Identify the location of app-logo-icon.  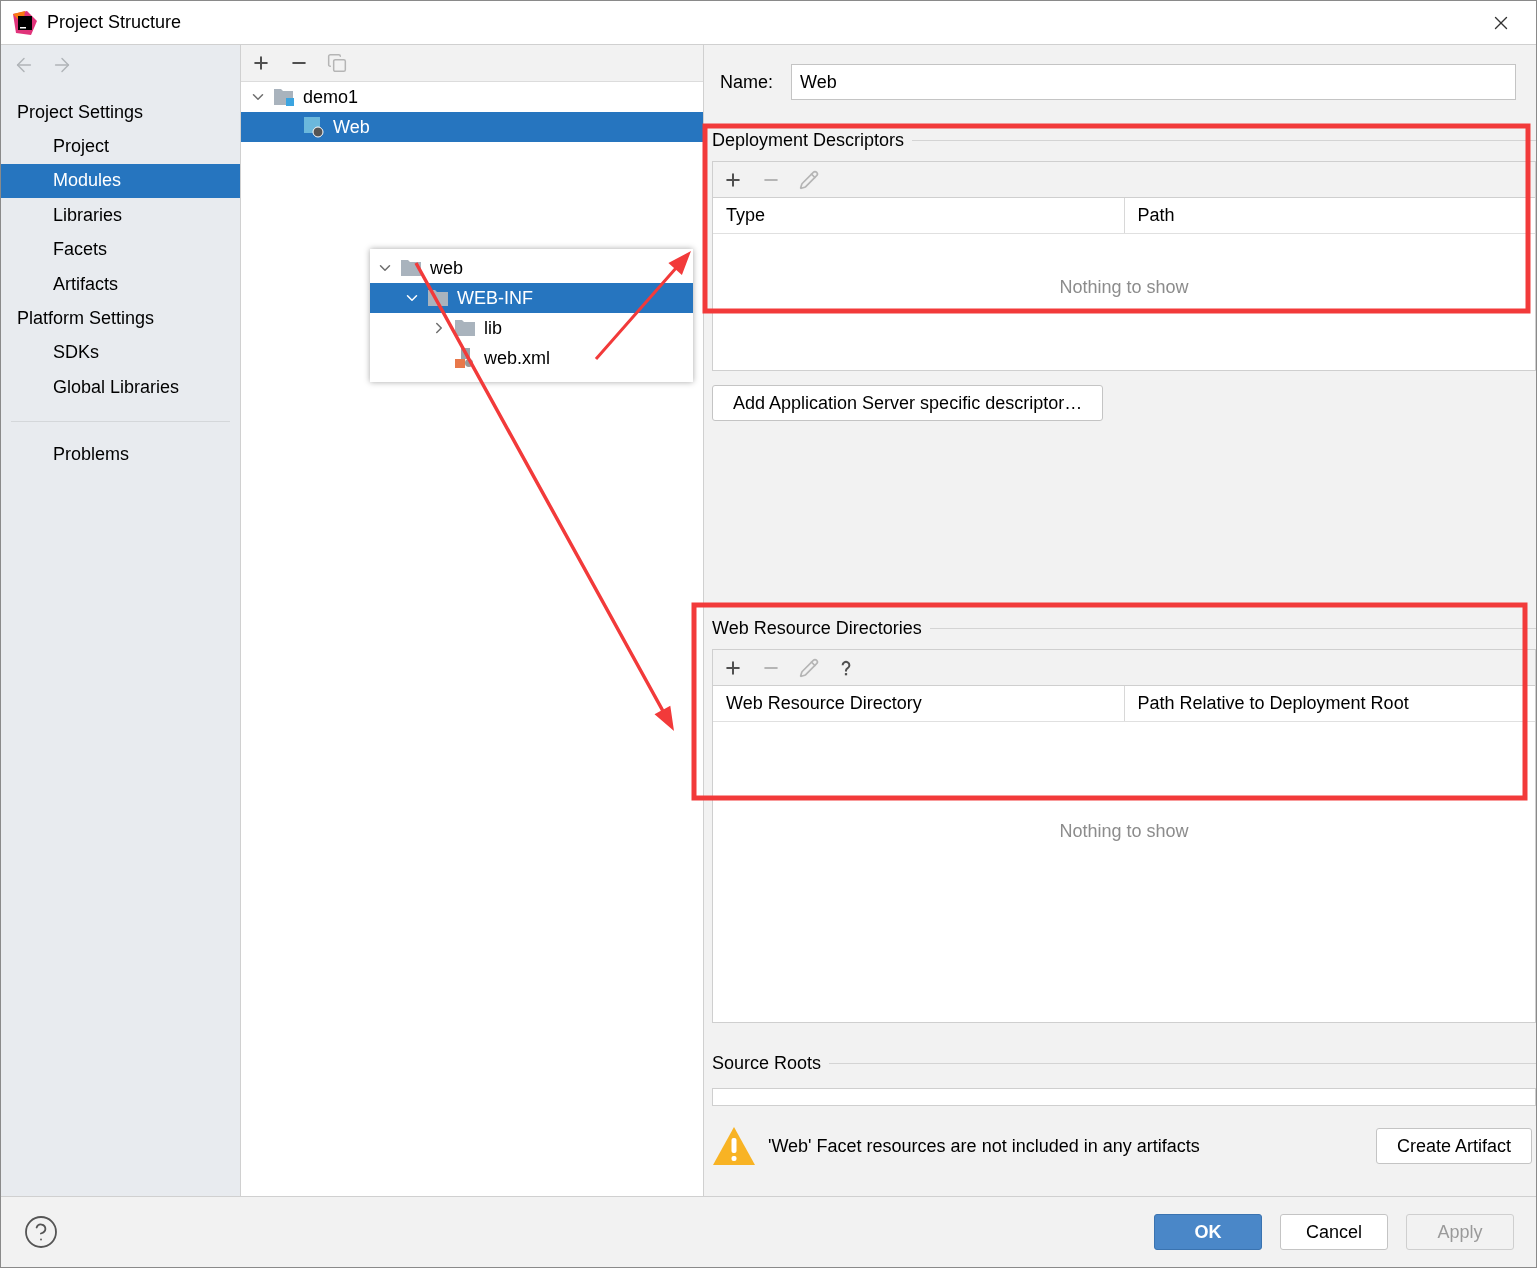
(25, 22).